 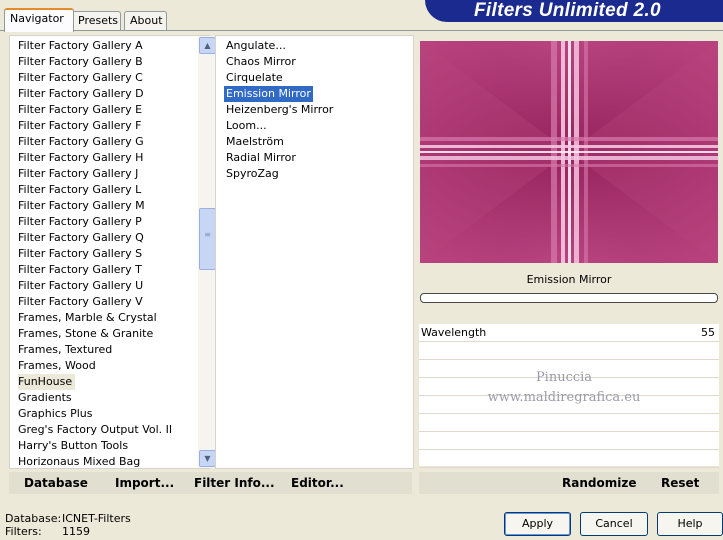 What do you see at coordinates (81, 110) in the screenshot?
I see `category-item: Filter Factory Gallery E` at bounding box center [81, 110].